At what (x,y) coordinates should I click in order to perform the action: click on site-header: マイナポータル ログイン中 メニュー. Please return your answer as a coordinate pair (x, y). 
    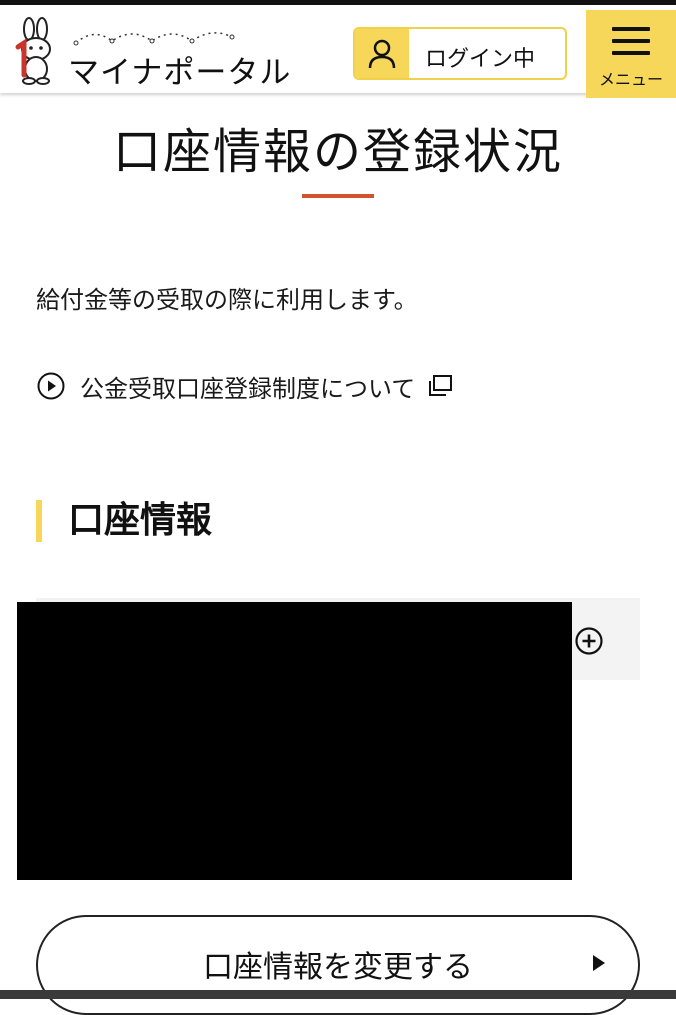
    Looking at the image, I should click on (338, 51).